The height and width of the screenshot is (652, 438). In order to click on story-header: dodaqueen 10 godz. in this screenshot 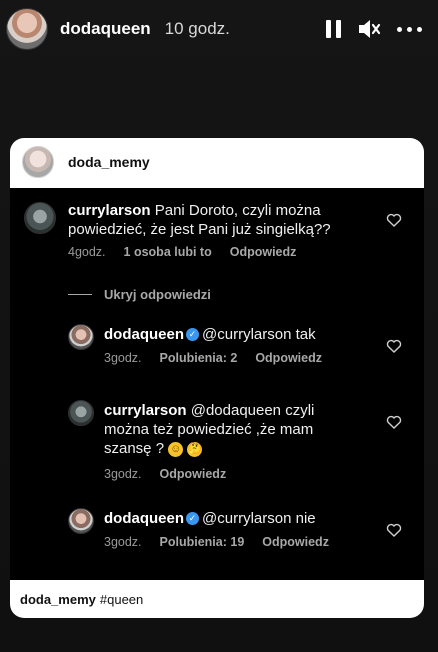, I will do `click(219, 29)`.